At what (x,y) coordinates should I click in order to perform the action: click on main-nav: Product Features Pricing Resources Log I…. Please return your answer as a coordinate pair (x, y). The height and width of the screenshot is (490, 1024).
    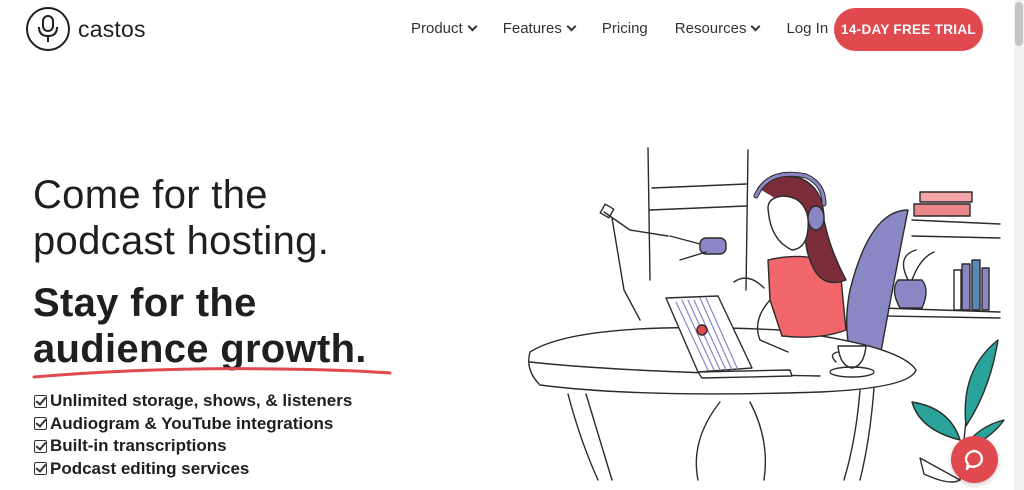
    Looking at the image, I should click on (619, 28).